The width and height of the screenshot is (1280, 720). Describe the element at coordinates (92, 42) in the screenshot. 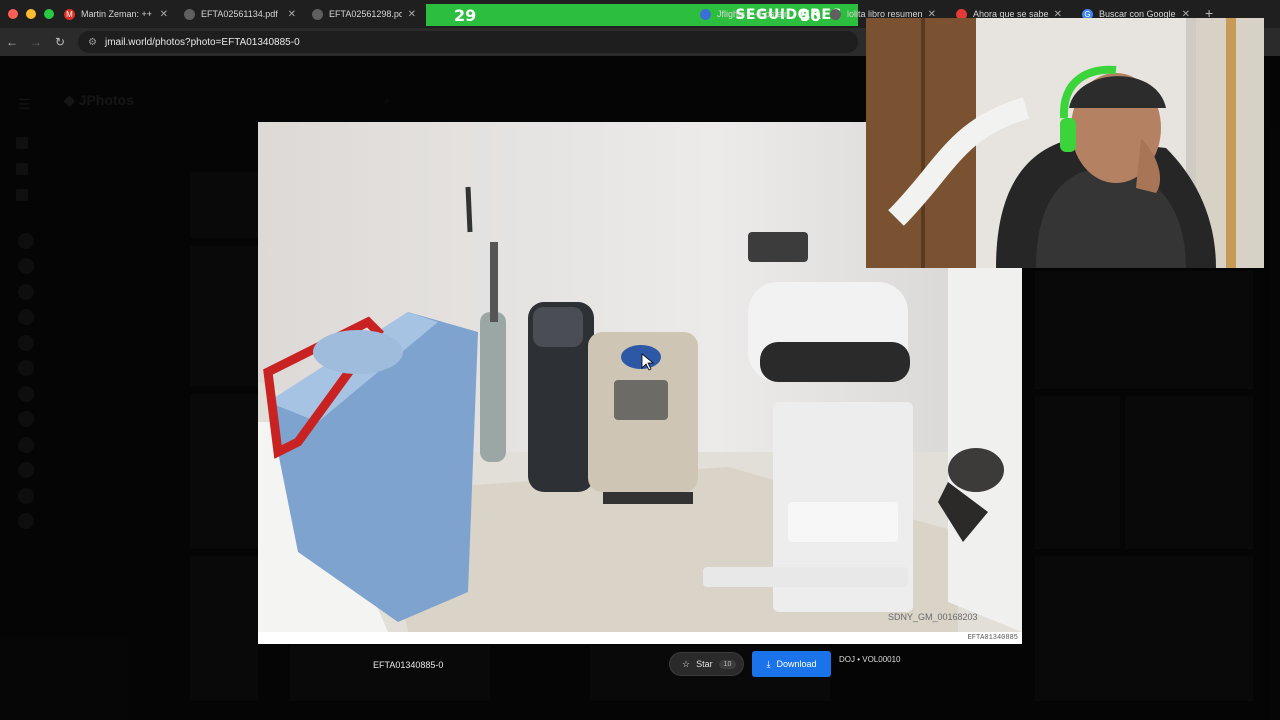

I see `site-info-icon: ⚙` at that location.